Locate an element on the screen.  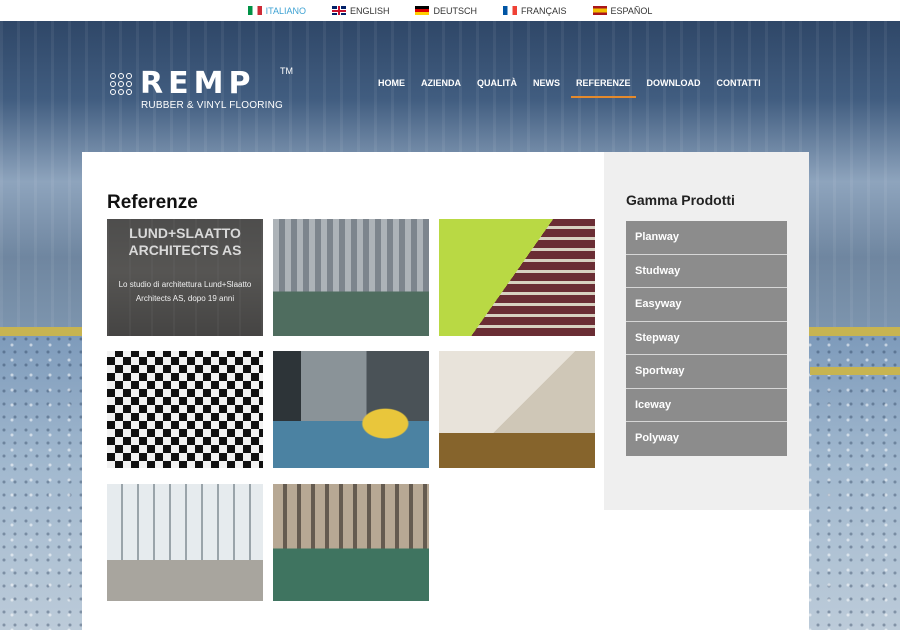
brand-tagline: RUBBER & VINYL FLOORING is located at coordinates (212, 105).